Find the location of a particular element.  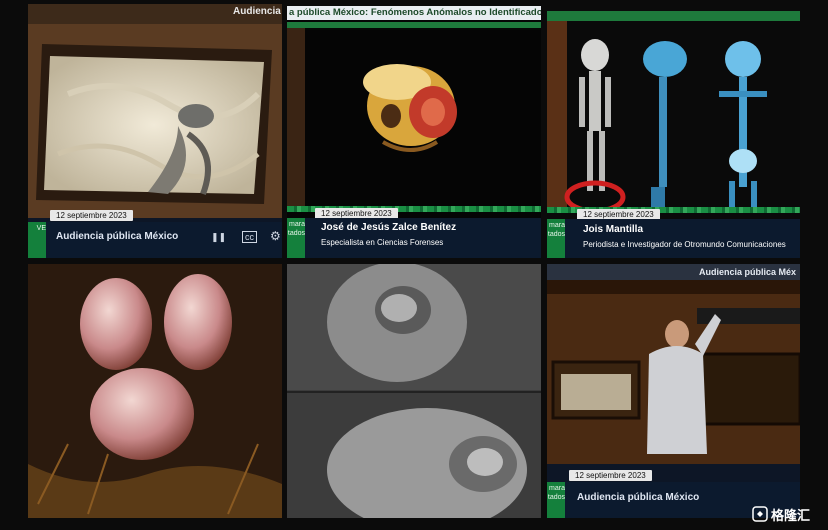

watermark-text: 格隆汇 is located at coordinates (791, 515).